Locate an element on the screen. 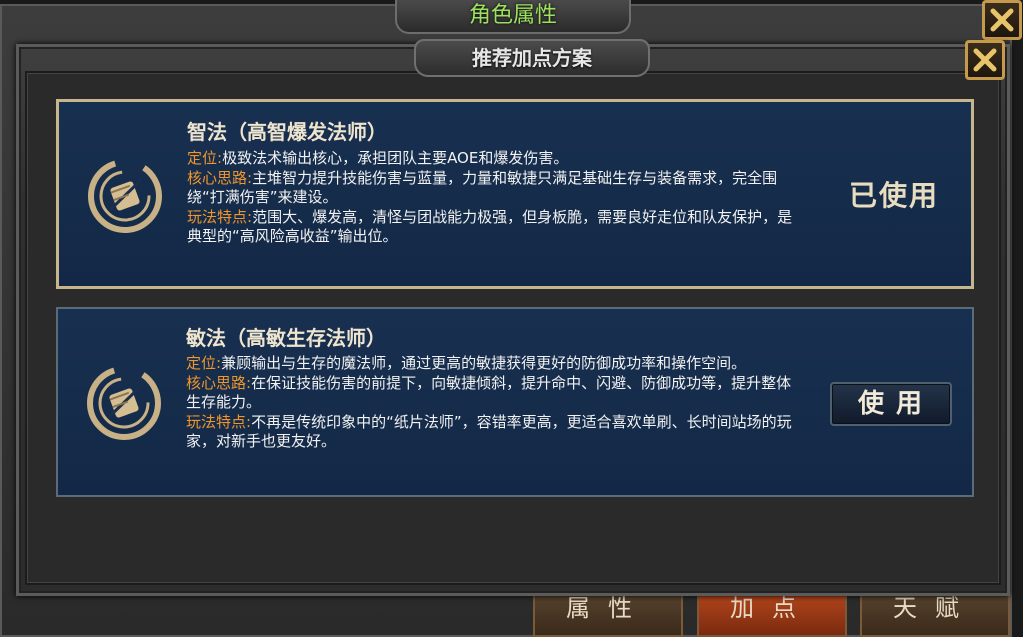 The width and height of the screenshot is (1023, 637). outer-title-tab: 角色属性 is located at coordinates (513, 17).